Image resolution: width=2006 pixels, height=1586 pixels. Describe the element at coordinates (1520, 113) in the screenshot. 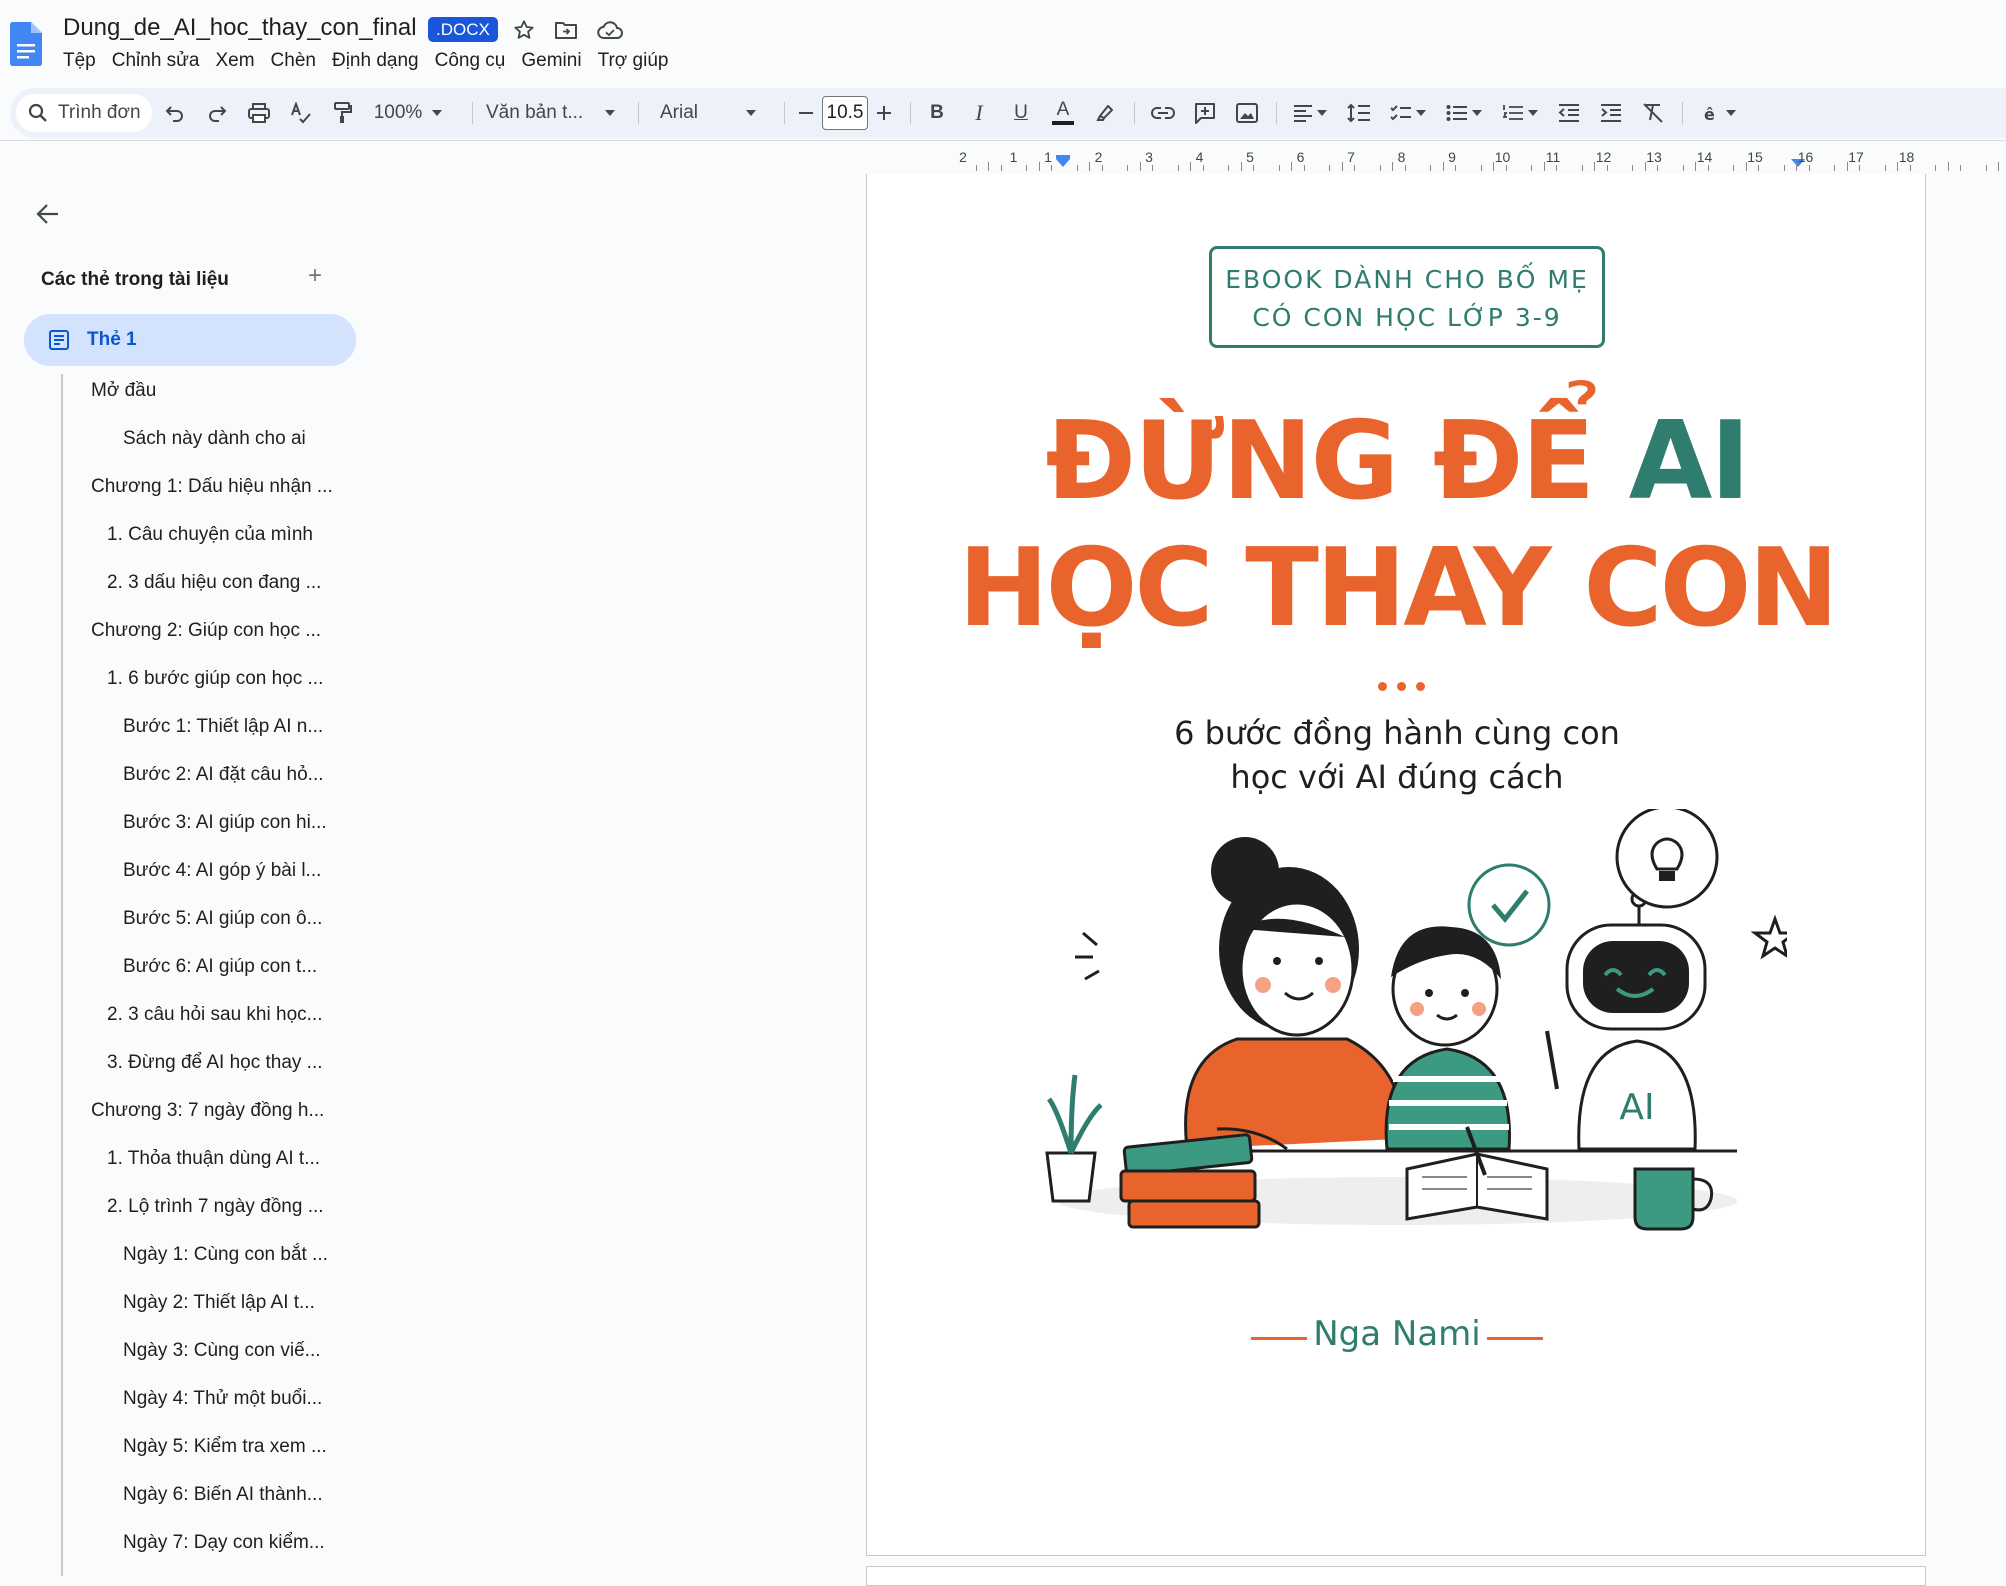

I see `numbered-list-select` at that location.